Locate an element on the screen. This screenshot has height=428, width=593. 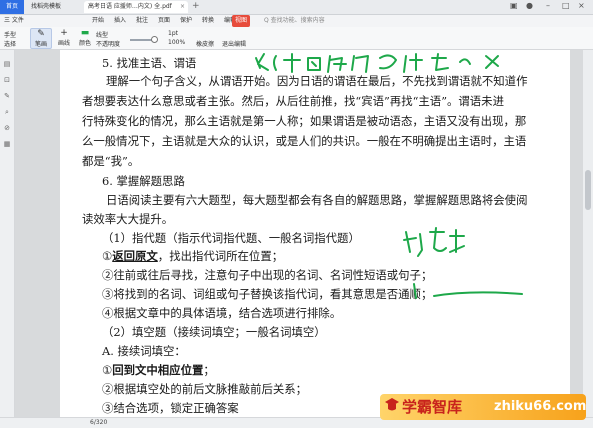
opacity-label: 不透明度 is located at coordinates (108, 43).